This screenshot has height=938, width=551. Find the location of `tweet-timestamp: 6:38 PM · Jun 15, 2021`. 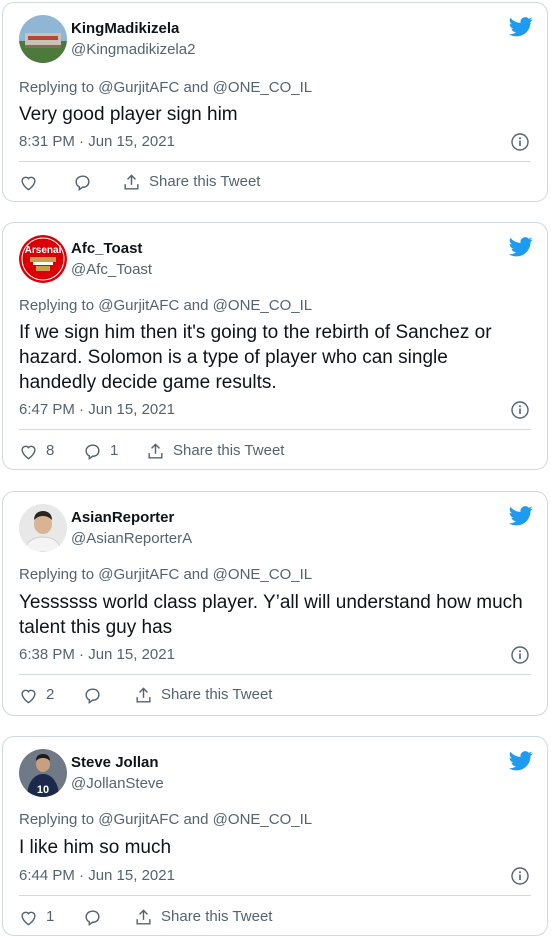

tweet-timestamp: 6:38 PM · Jun 15, 2021 is located at coordinates (97, 655).